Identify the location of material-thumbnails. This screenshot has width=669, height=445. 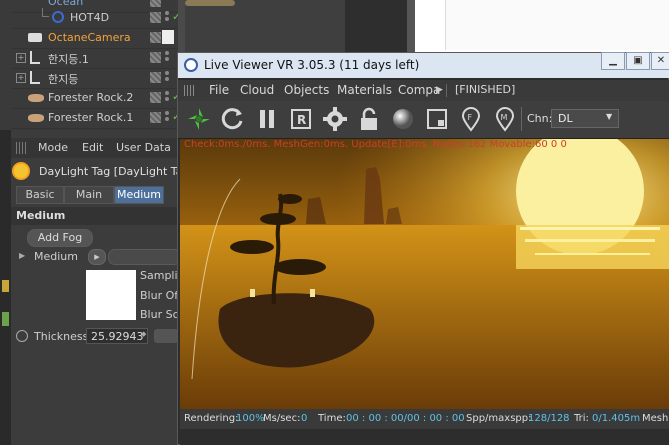
(210, 3).